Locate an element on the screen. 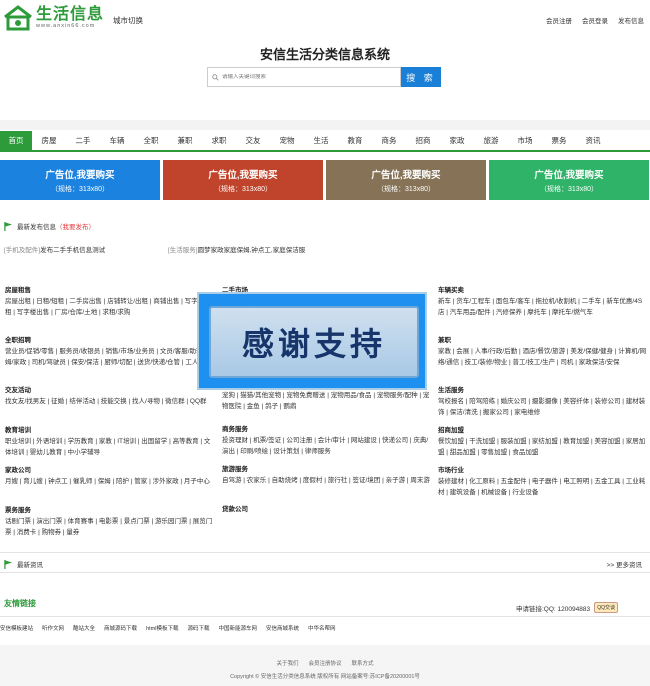 This screenshot has width=650, height=686. friend-link: html模板下载 is located at coordinates (162, 628).